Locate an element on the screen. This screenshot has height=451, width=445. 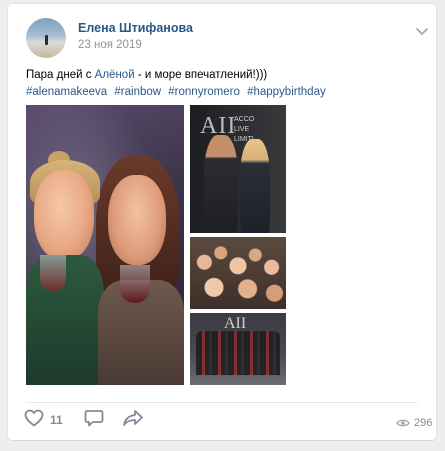
like-count: 11 is located at coordinates (56, 420).